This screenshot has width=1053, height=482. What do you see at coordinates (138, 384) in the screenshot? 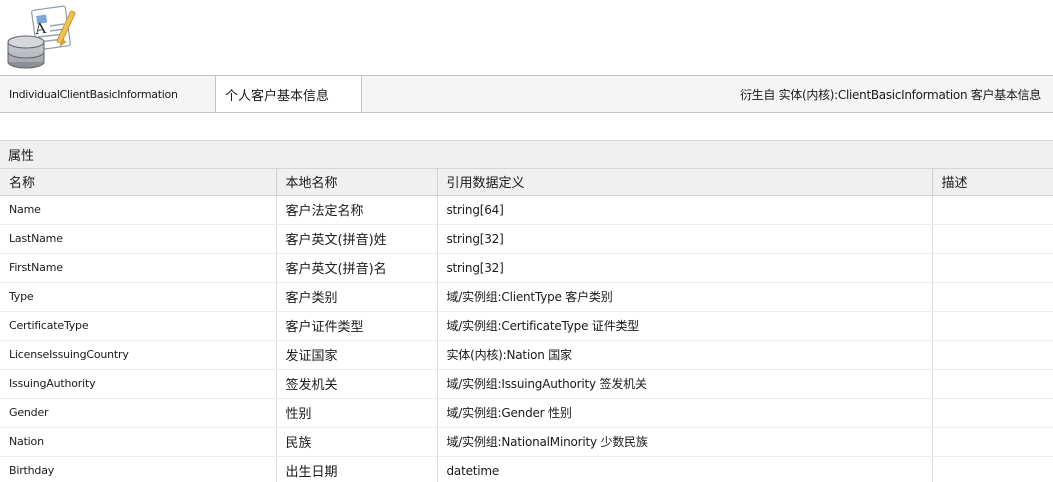
I see `property-name: IssuingAuthority` at bounding box center [138, 384].